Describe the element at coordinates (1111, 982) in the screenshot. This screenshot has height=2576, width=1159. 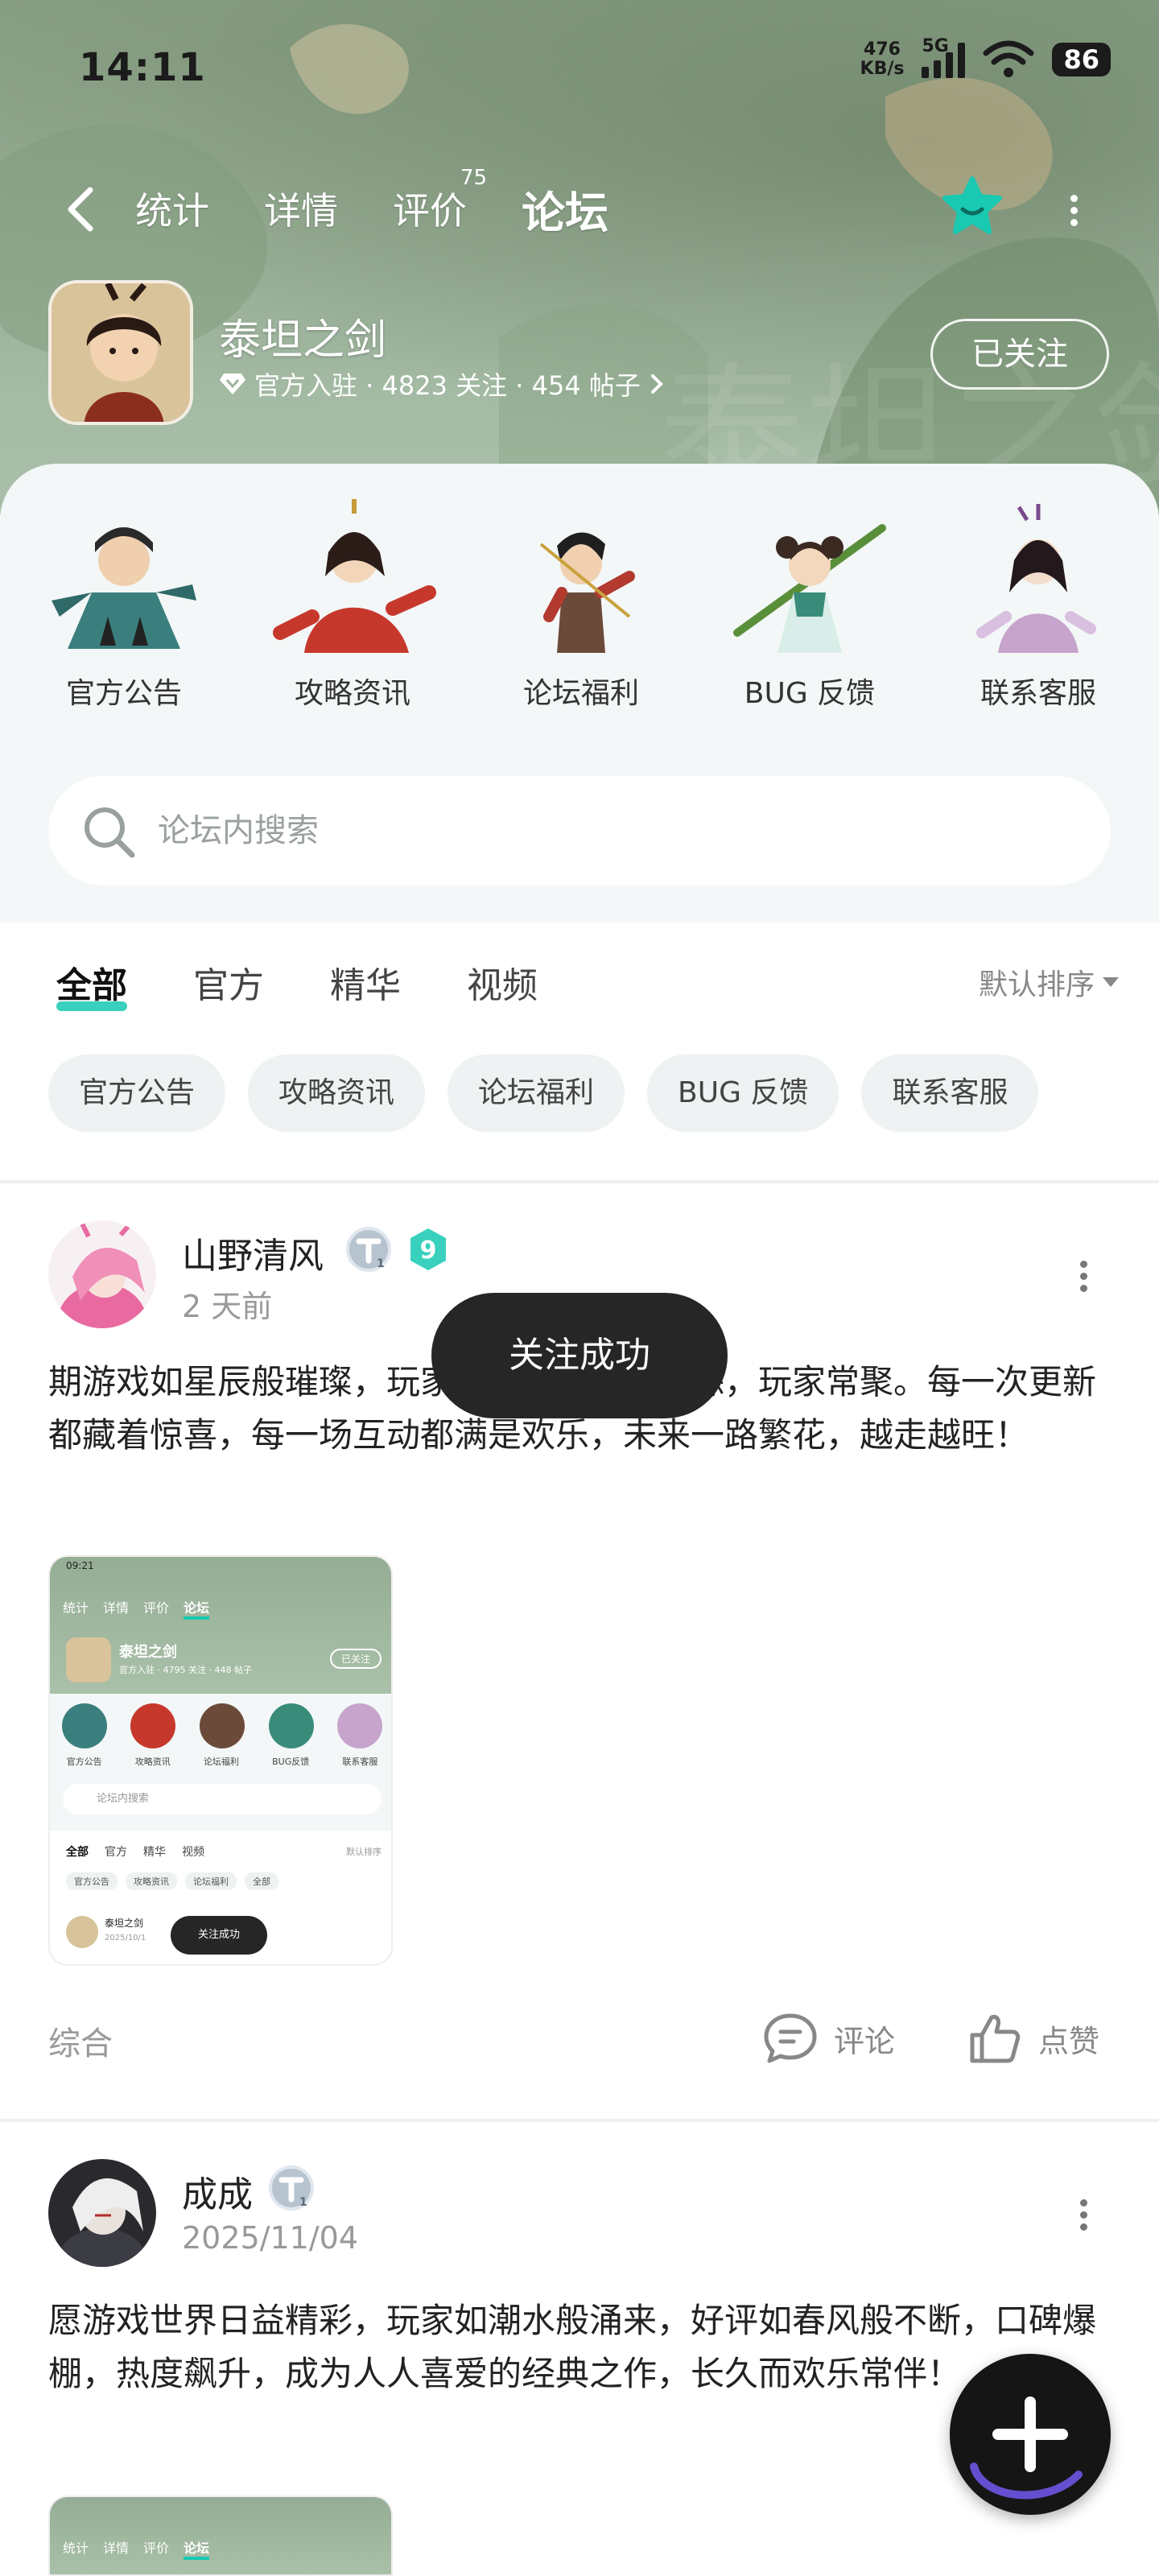
I see `caret-down-icon` at that location.